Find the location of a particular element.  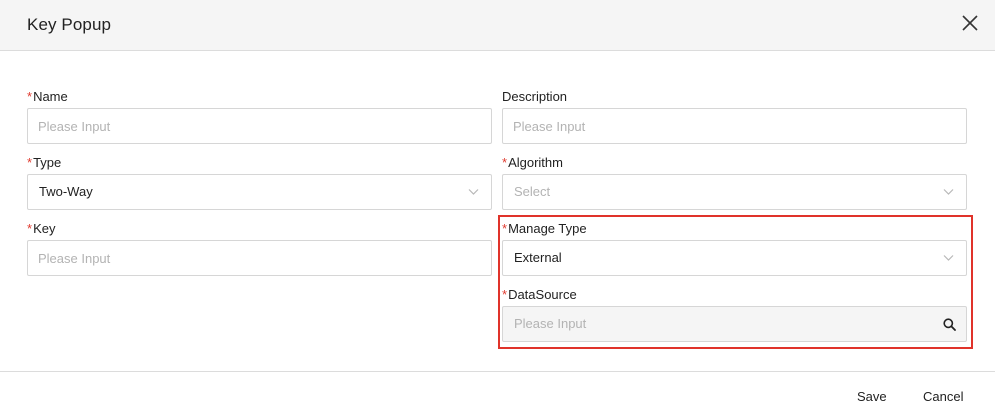

key-label: *Key is located at coordinates (41, 228).